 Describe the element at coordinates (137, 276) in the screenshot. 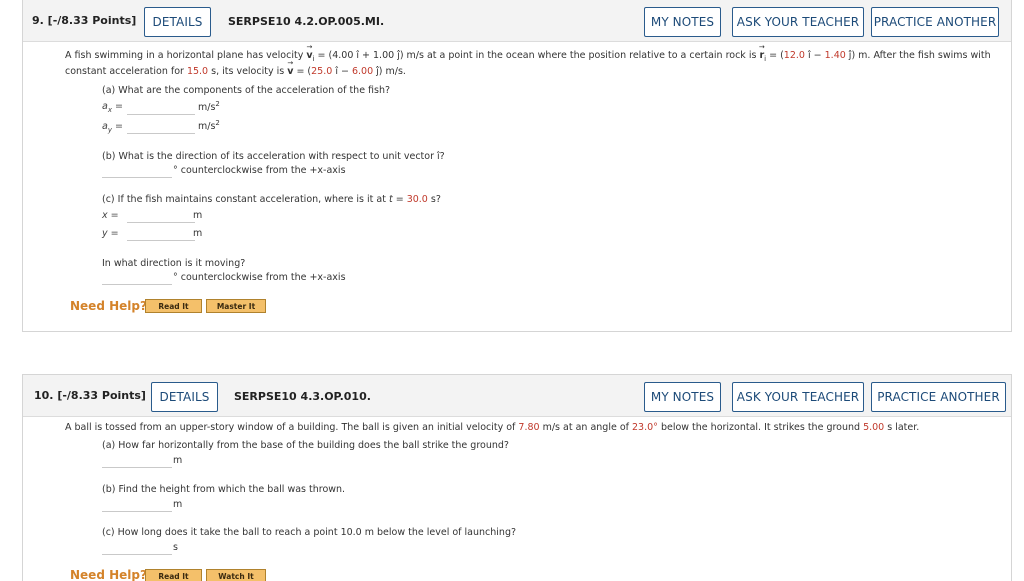

I see `direction-d-input` at that location.